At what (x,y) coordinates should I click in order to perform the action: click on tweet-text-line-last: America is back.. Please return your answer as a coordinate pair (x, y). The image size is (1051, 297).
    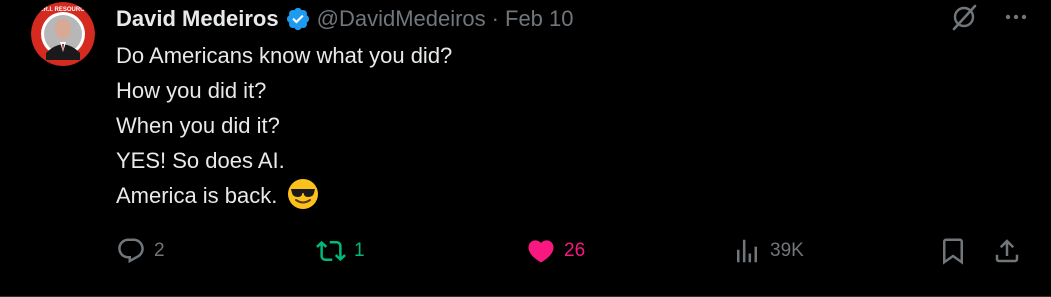
    Looking at the image, I should click on (284, 195).